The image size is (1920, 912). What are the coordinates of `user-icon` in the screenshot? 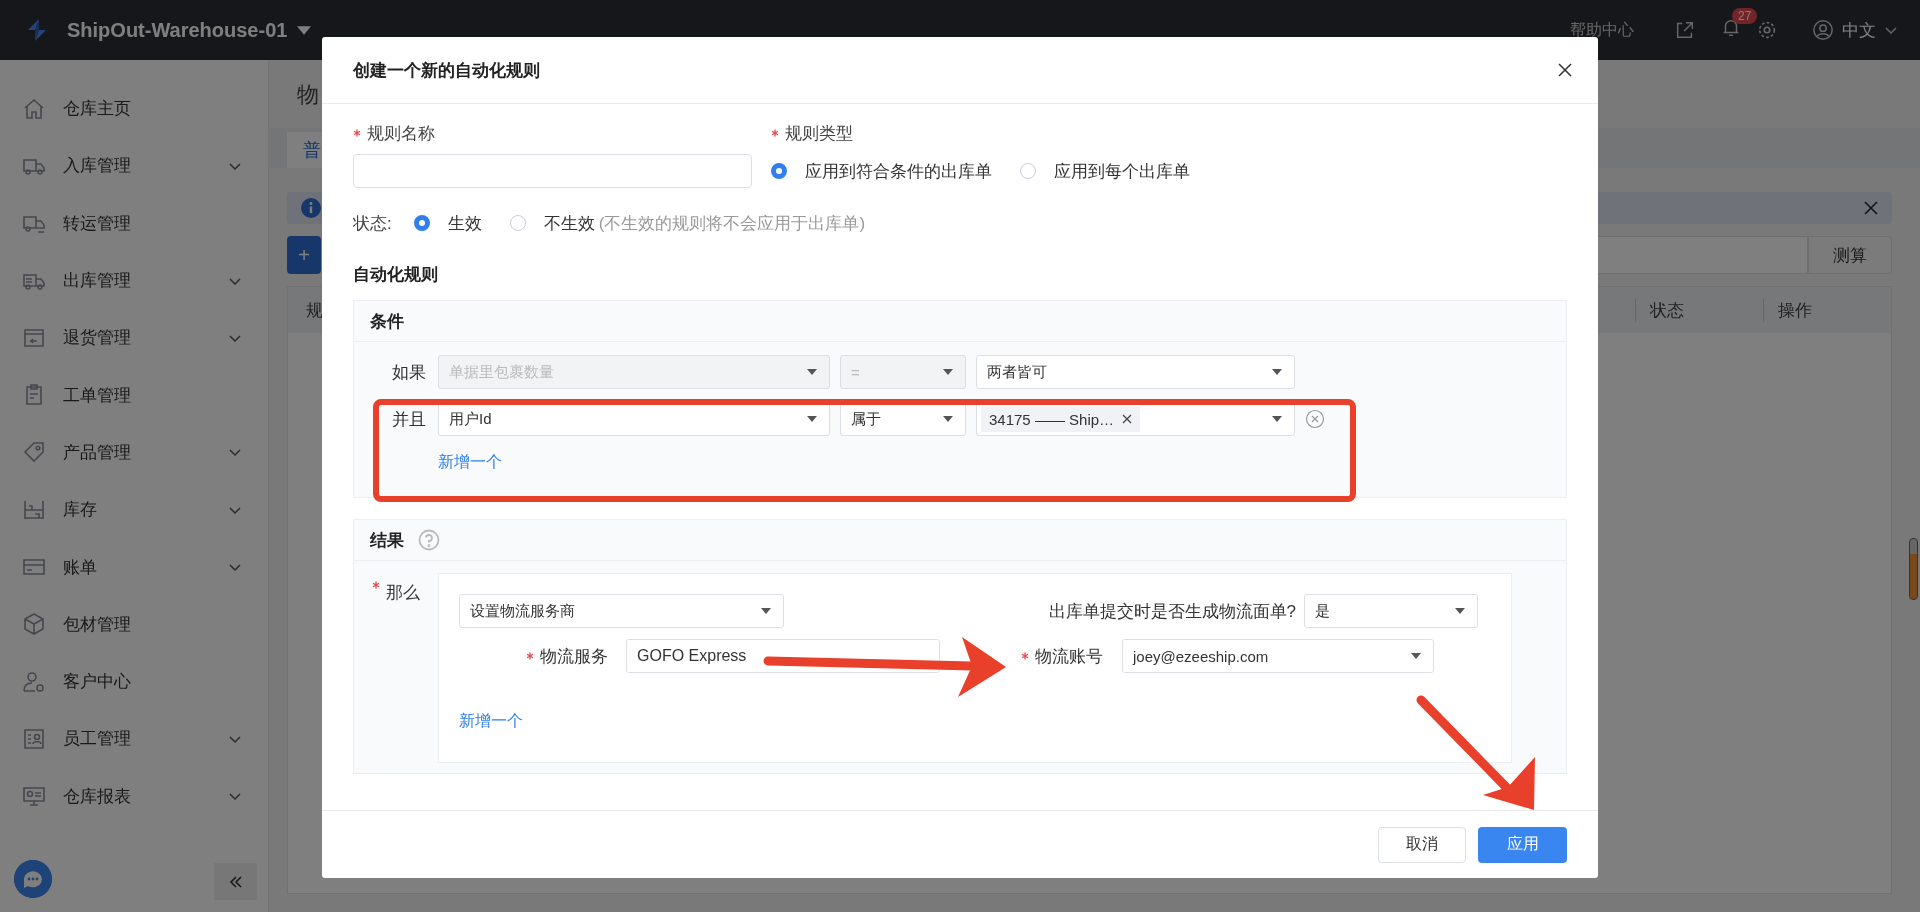 It's located at (1823, 30).